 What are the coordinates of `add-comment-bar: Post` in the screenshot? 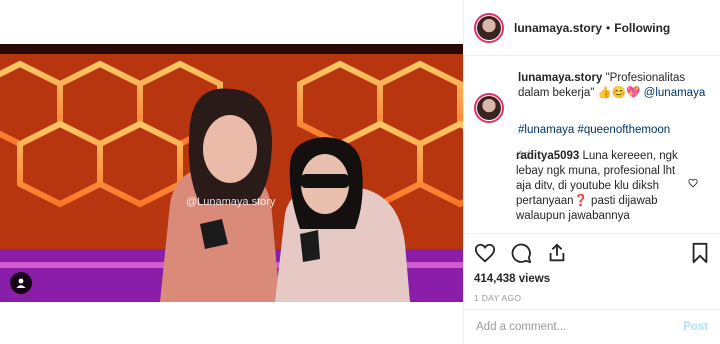 It's located at (592, 326).